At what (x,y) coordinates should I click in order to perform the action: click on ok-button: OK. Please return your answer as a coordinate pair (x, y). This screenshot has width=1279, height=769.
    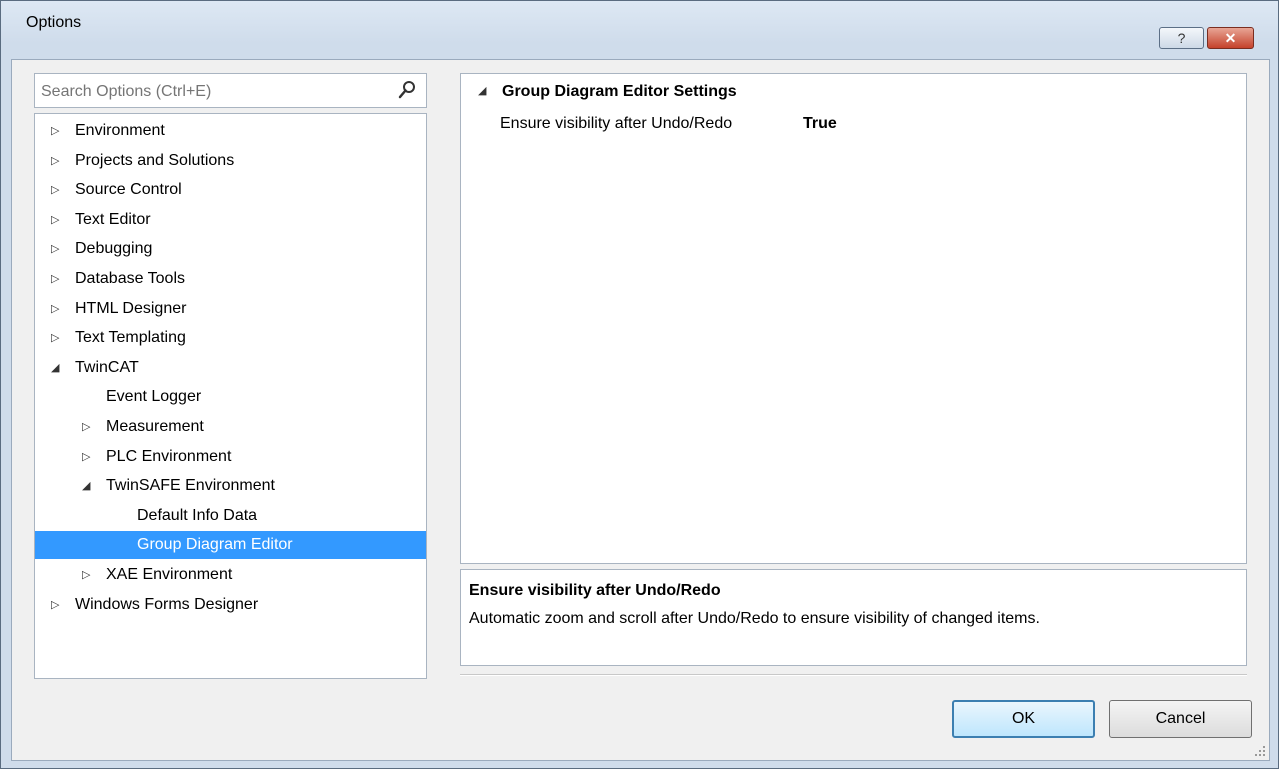
    Looking at the image, I should click on (1023, 719).